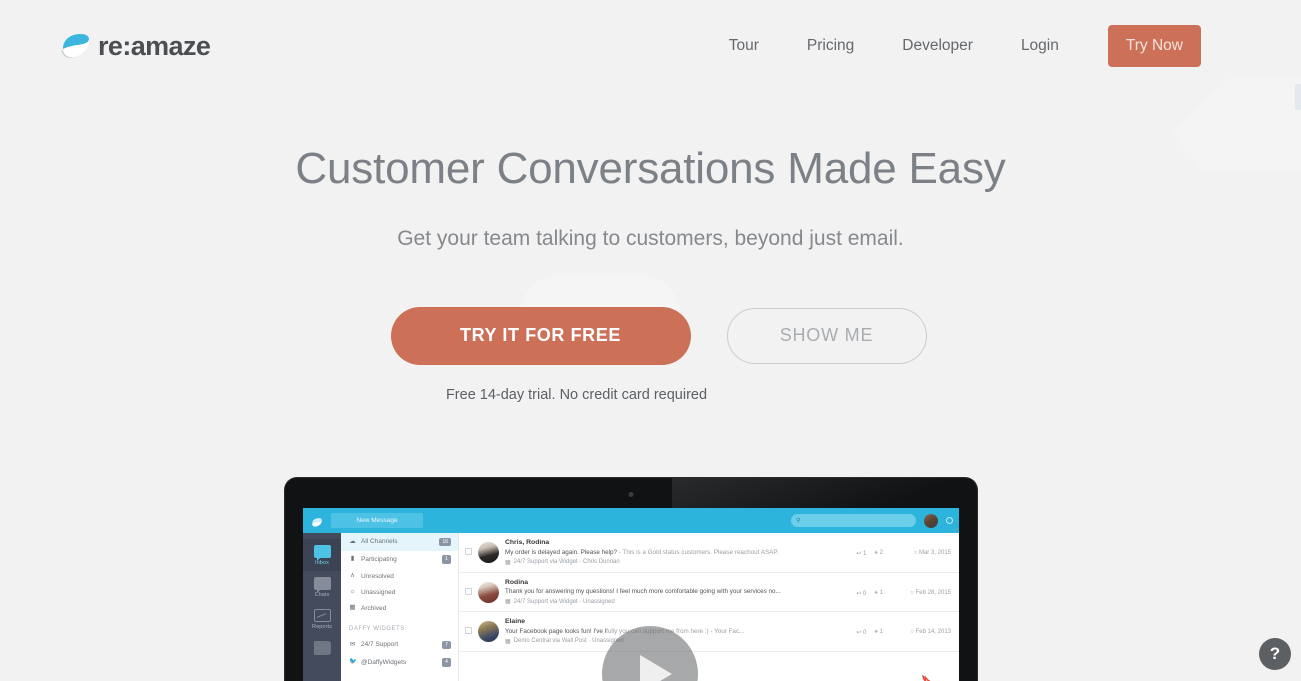  Describe the element at coordinates (76, 46) in the screenshot. I see `reamaze-wave-logo-icon` at that location.